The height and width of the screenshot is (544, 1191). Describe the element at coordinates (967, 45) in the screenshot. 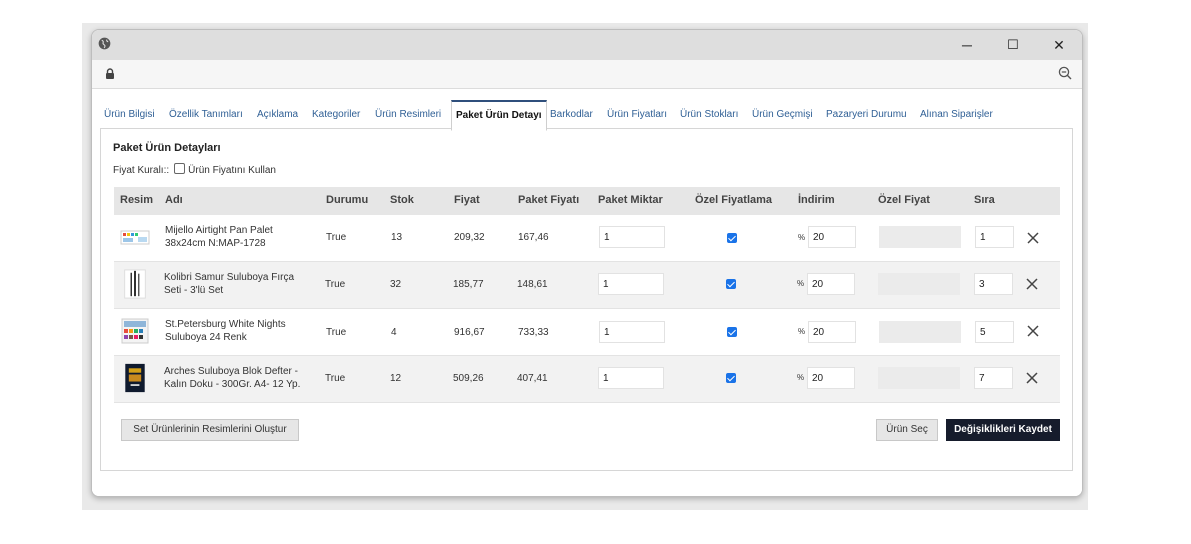

I see `minimize-button: ─` at that location.